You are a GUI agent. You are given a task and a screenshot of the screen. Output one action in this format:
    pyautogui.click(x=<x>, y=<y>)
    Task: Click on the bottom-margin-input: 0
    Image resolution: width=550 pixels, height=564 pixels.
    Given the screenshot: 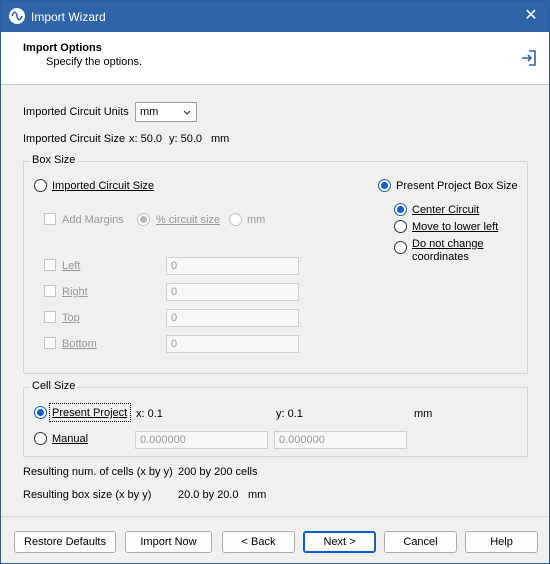 What is the action you would take?
    pyautogui.click(x=232, y=344)
    